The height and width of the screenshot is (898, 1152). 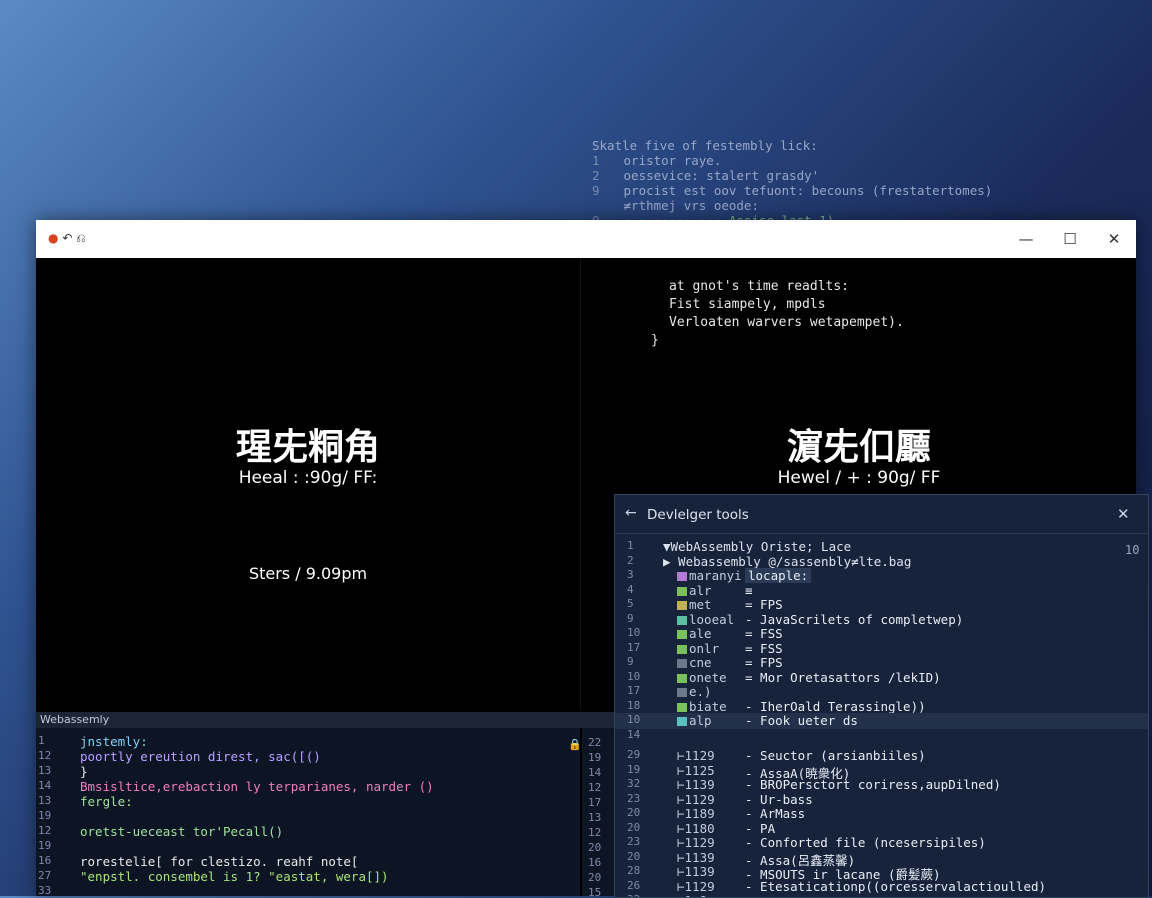 What do you see at coordinates (700, 662) in the screenshot?
I see `devtools-key-text: cne` at bounding box center [700, 662].